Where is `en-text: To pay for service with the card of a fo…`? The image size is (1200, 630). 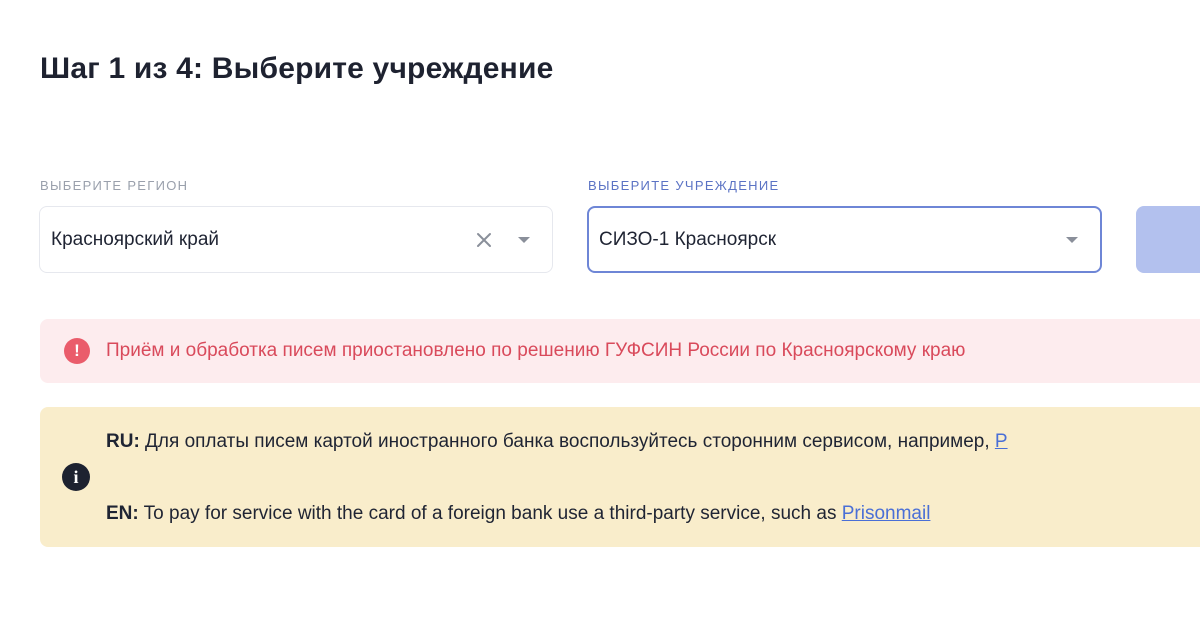 en-text: To pay for service with the card of a fo… is located at coordinates (490, 513).